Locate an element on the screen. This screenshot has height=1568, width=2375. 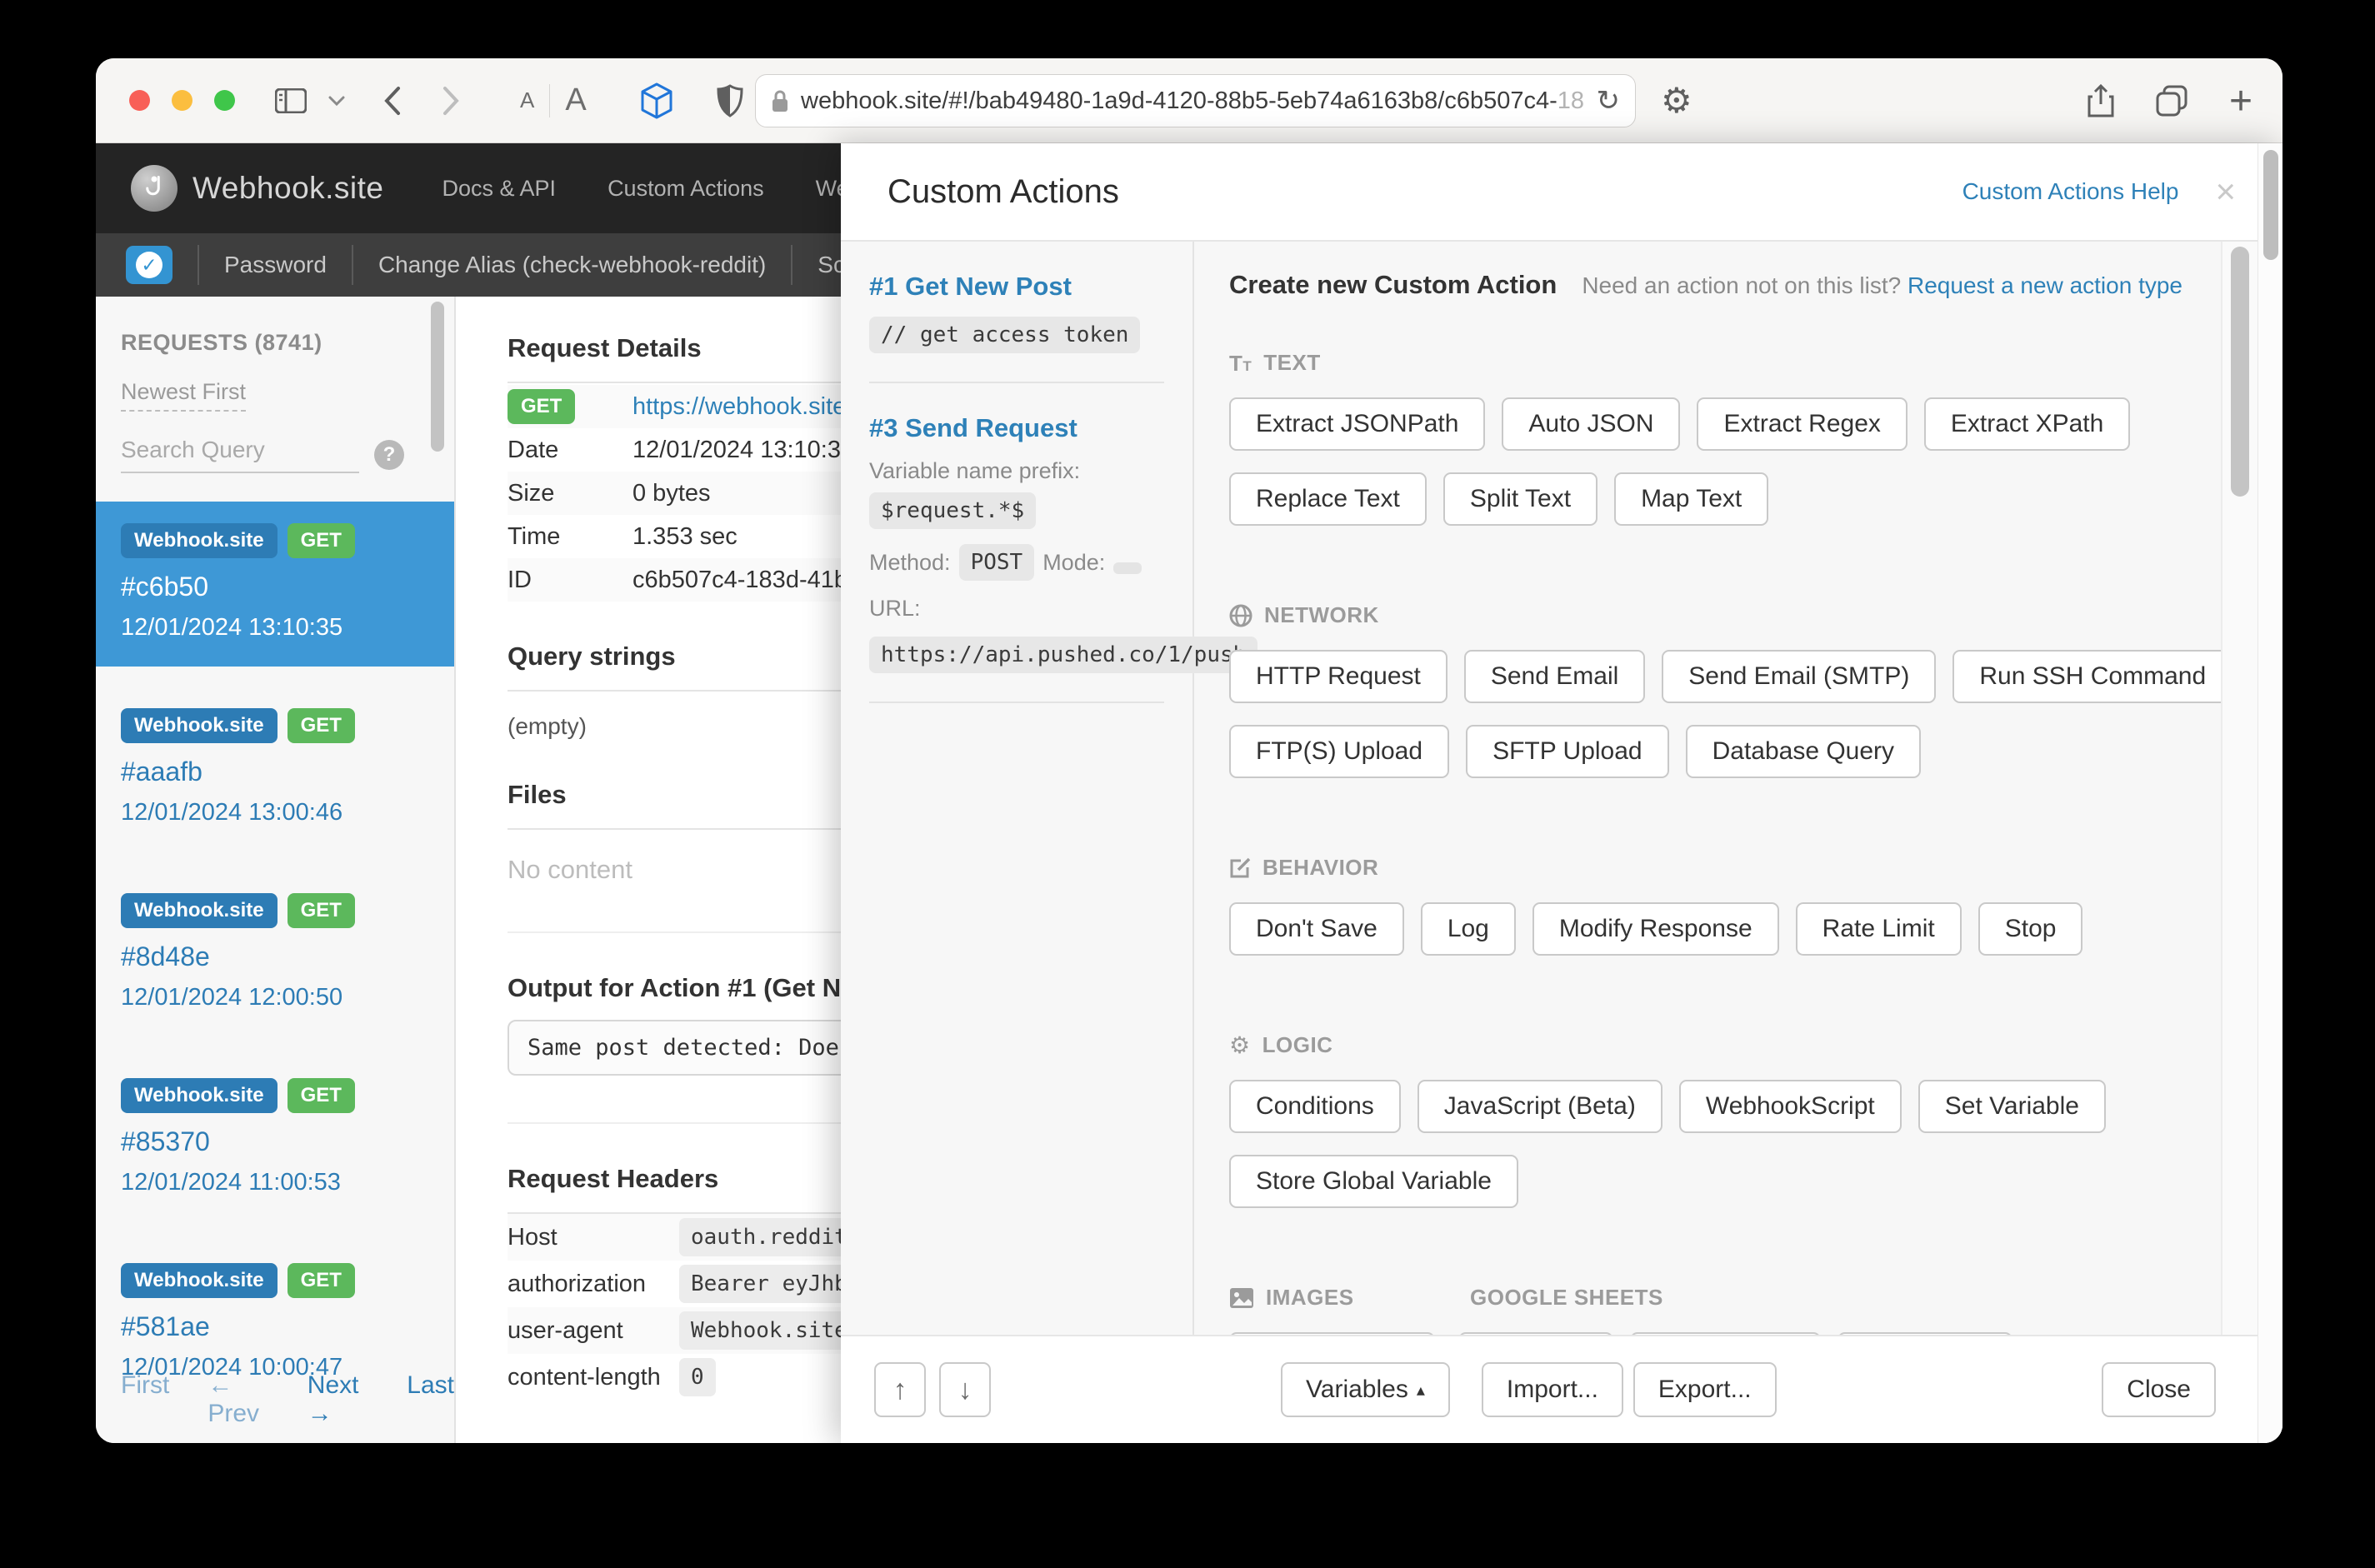
header-value-chip: 0 is located at coordinates (697, 1377).